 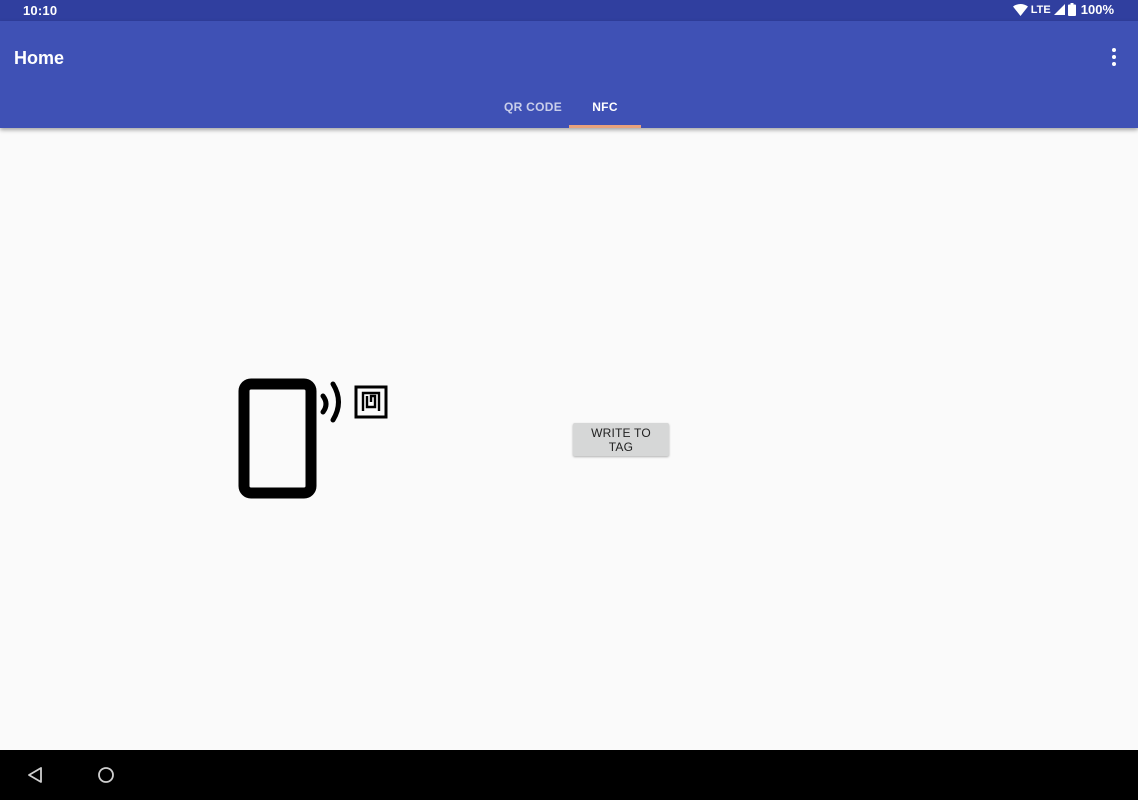 What do you see at coordinates (313, 438) in the screenshot?
I see `nfc-tap-phone-icon` at bounding box center [313, 438].